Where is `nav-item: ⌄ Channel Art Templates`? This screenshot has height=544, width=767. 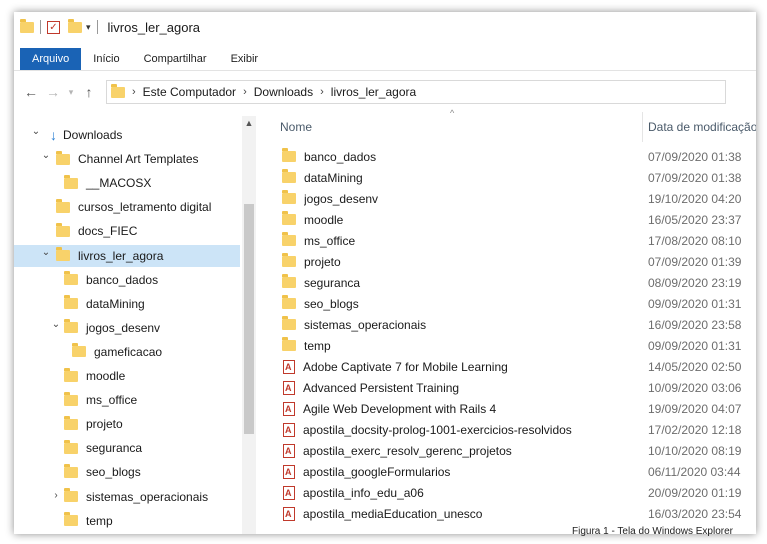 nav-item: ⌄ Channel Art Templates is located at coordinates (127, 159).